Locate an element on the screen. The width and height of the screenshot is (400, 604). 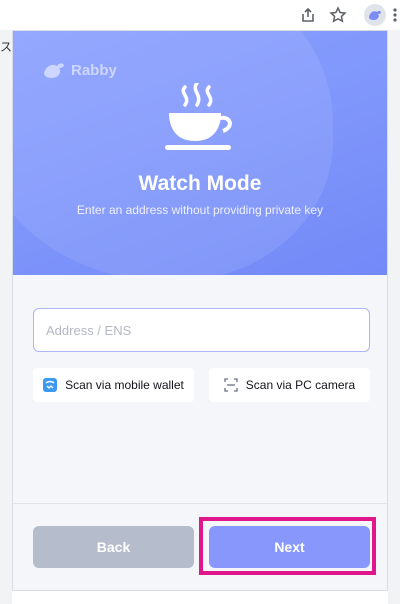
browser-toolbar is located at coordinates (200, 15).